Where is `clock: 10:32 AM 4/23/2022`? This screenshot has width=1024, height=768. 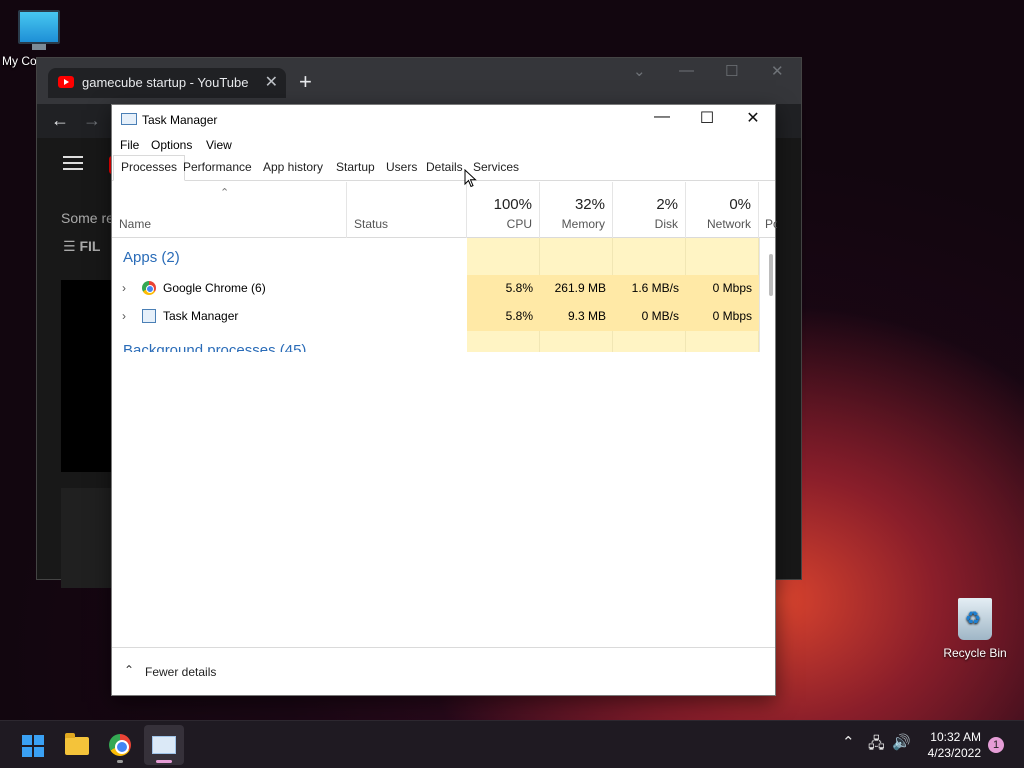
clock: 10:32 AM 4/23/2022 is located at coordinates (954, 745).